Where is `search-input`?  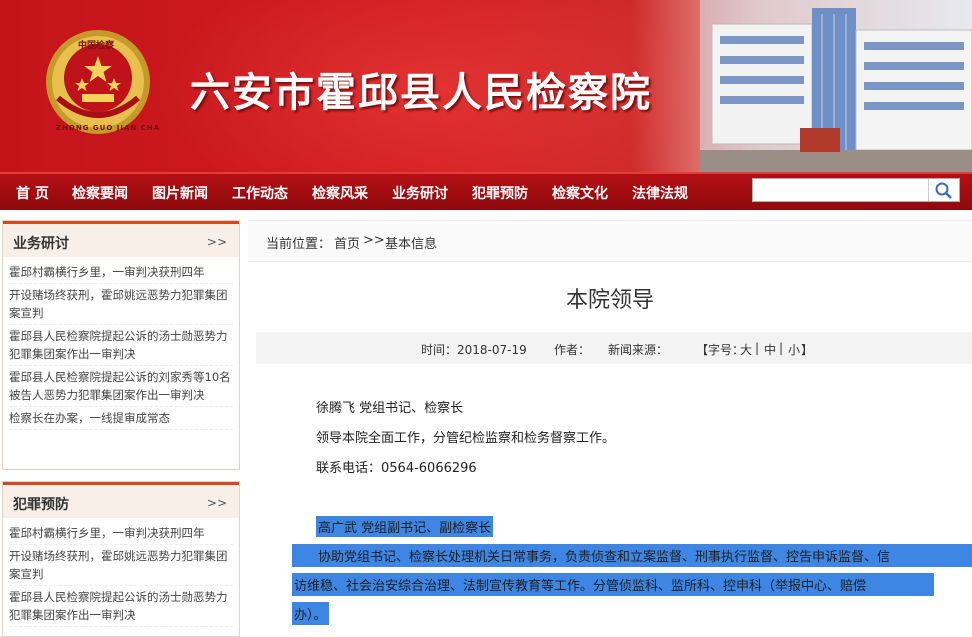
search-input is located at coordinates (842, 191).